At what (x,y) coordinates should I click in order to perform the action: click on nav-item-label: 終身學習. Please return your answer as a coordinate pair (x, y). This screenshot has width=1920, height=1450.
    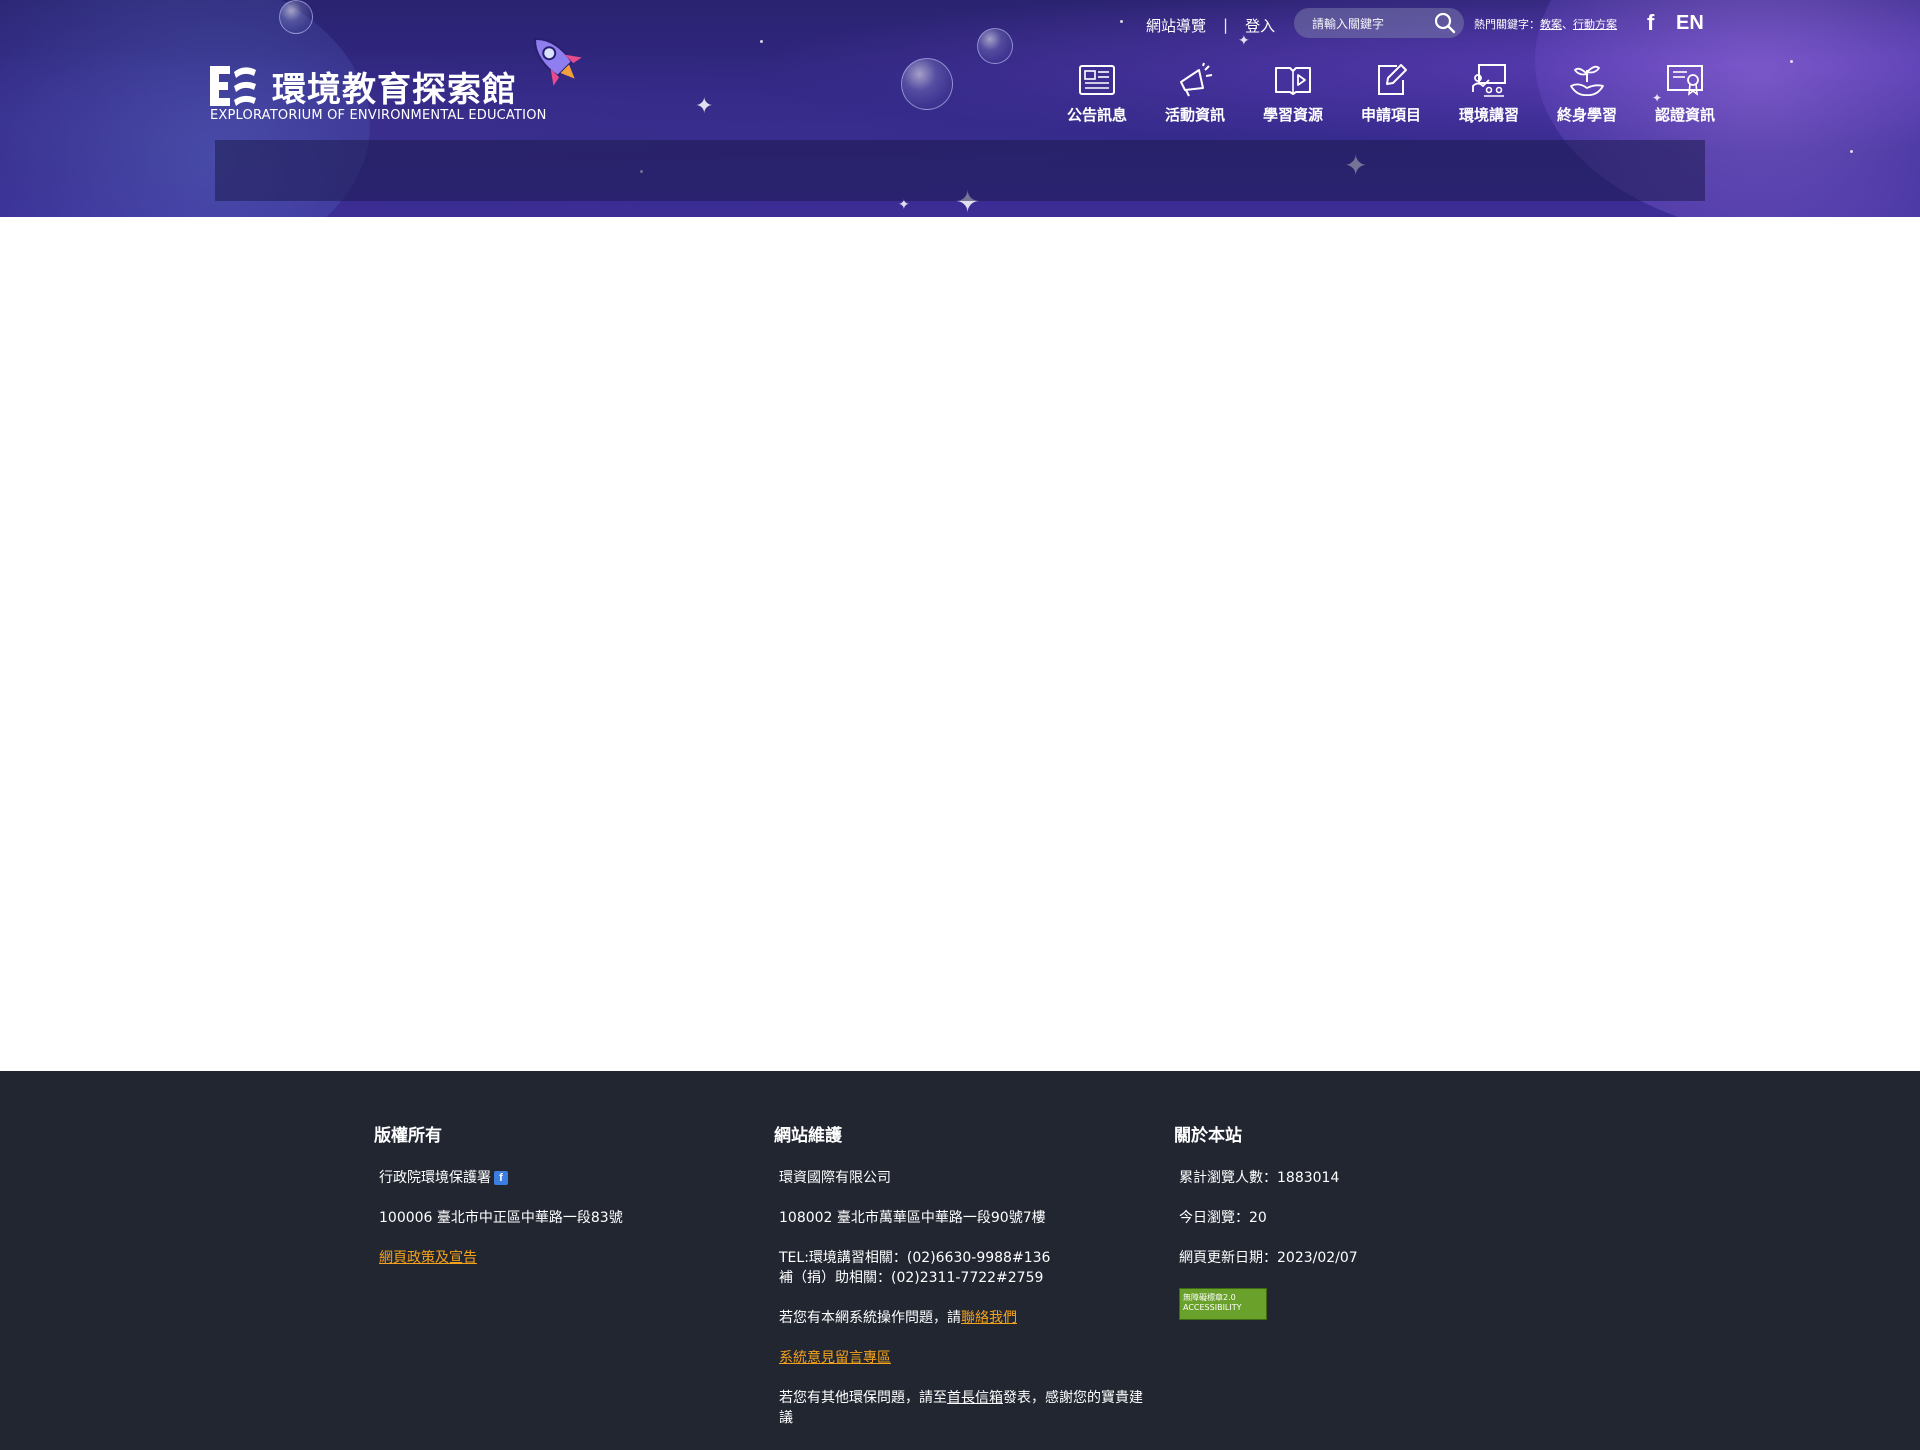
    Looking at the image, I should click on (1586, 115).